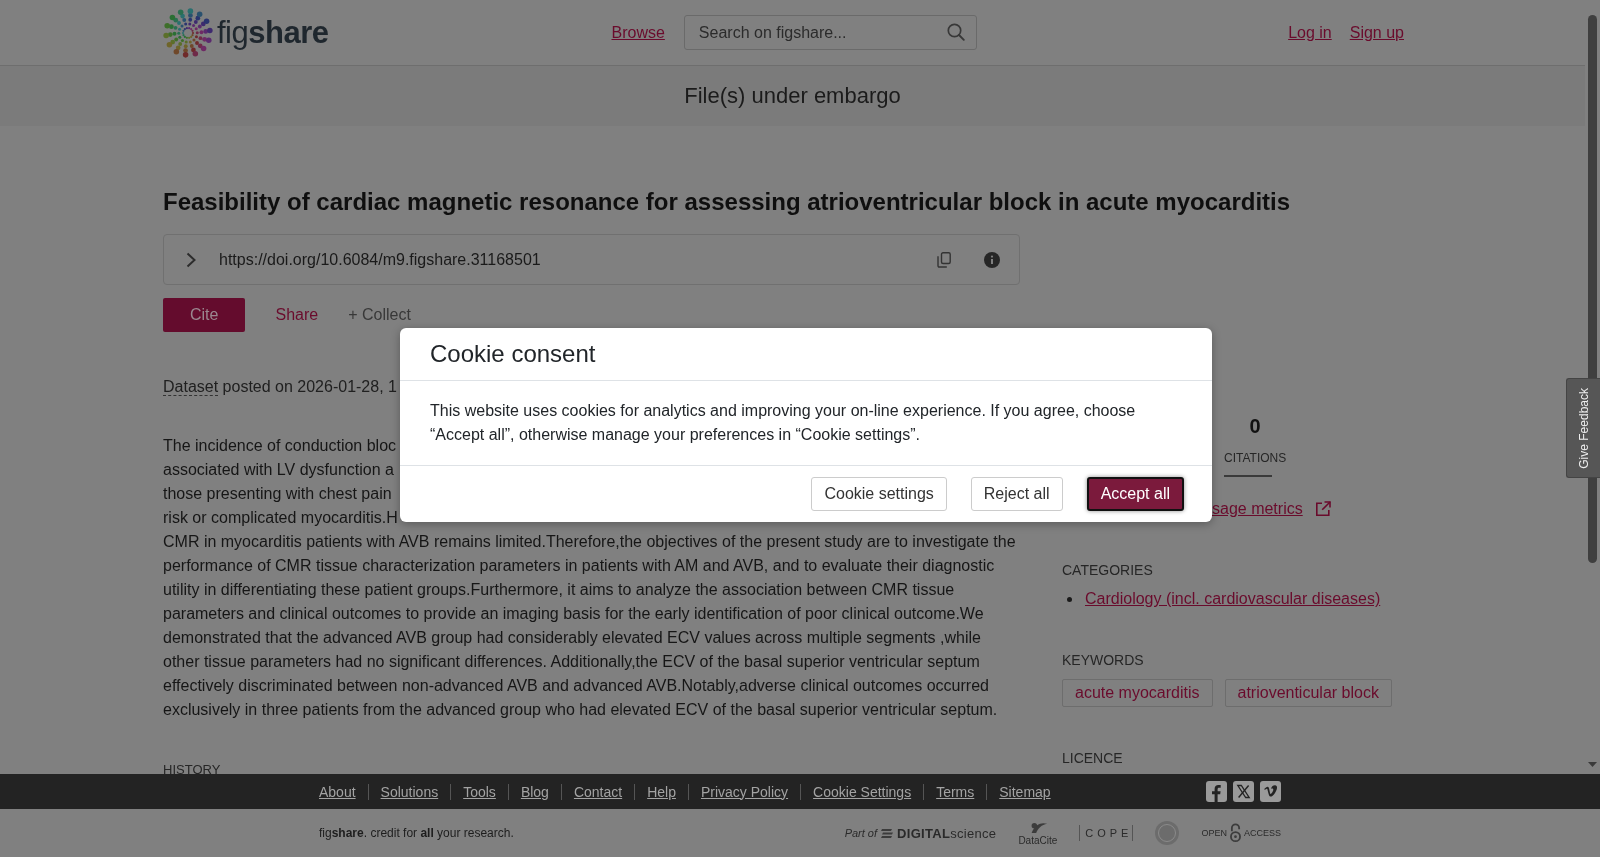 This screenshot has width=1600, height=857. I want to click on info-icon, so click(992, 259).